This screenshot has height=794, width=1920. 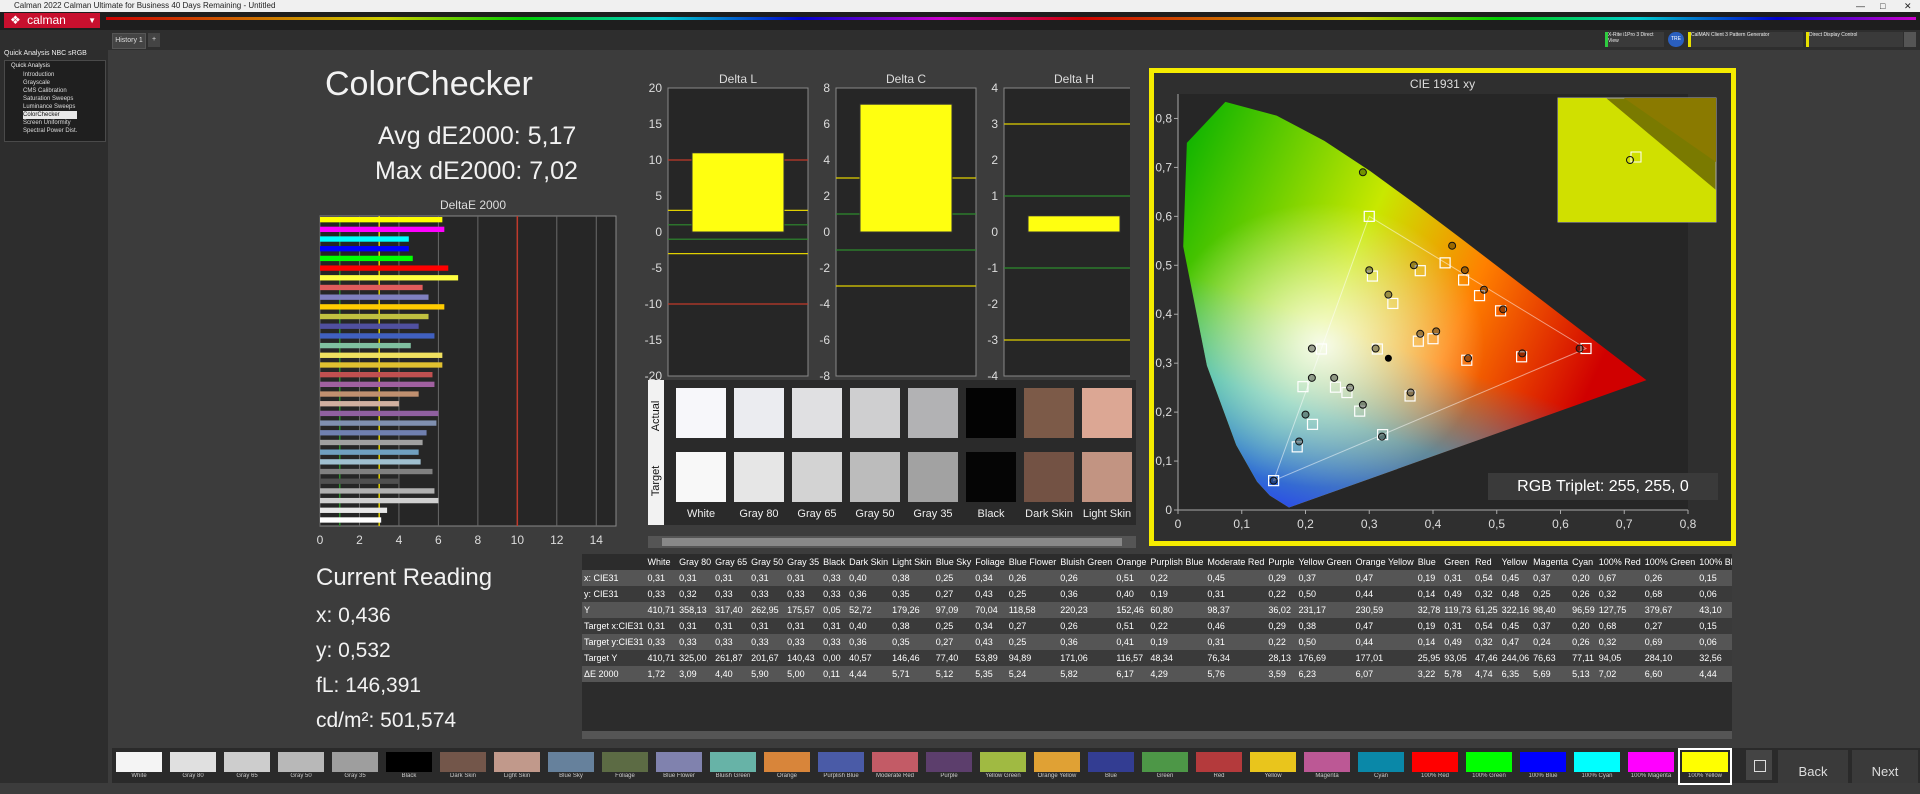 What do you see at coordinates (355, 766) in the screenshot?
I see `patch-button: Gray 35` at bounding box center [355, 766].